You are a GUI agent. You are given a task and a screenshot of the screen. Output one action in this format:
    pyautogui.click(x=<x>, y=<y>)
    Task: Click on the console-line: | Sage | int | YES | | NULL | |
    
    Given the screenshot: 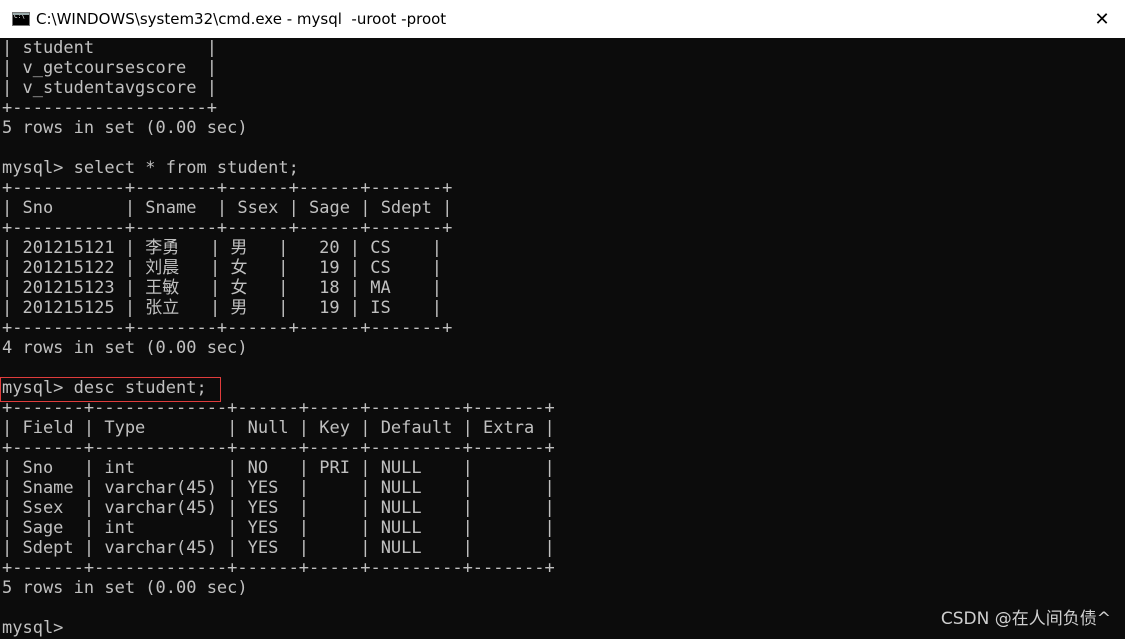 What is the action you would take?
    pyautogui.click(x=278, y=528)
    